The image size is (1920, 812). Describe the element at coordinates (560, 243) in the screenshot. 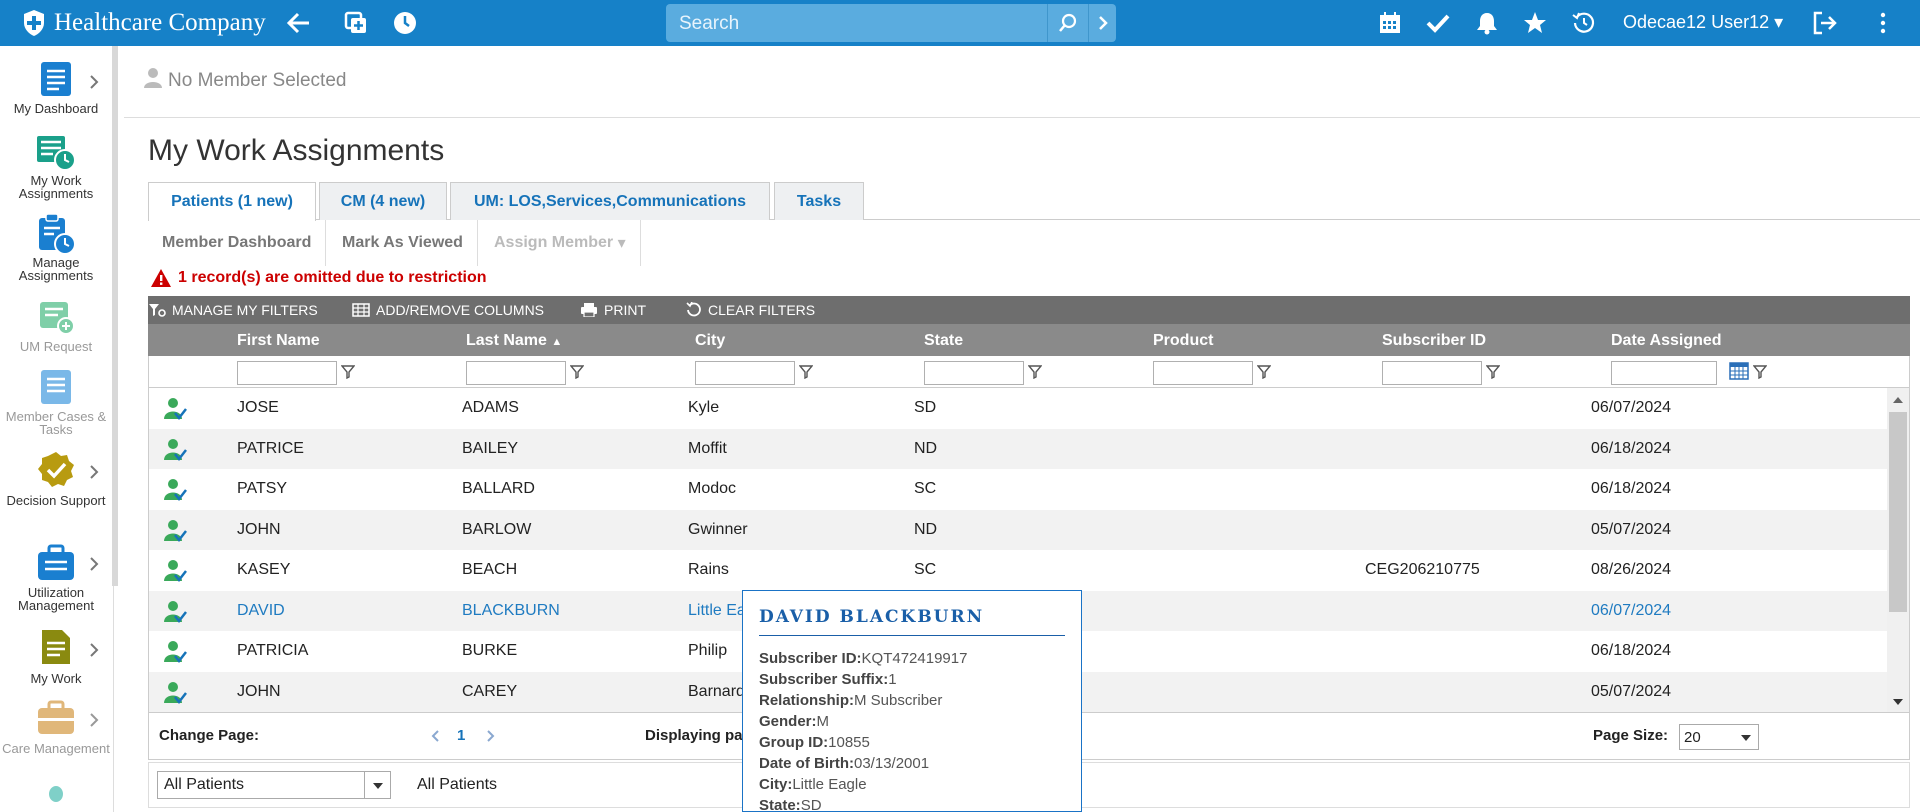

I see `assign-member-button: Assign Member ▾` at that location.